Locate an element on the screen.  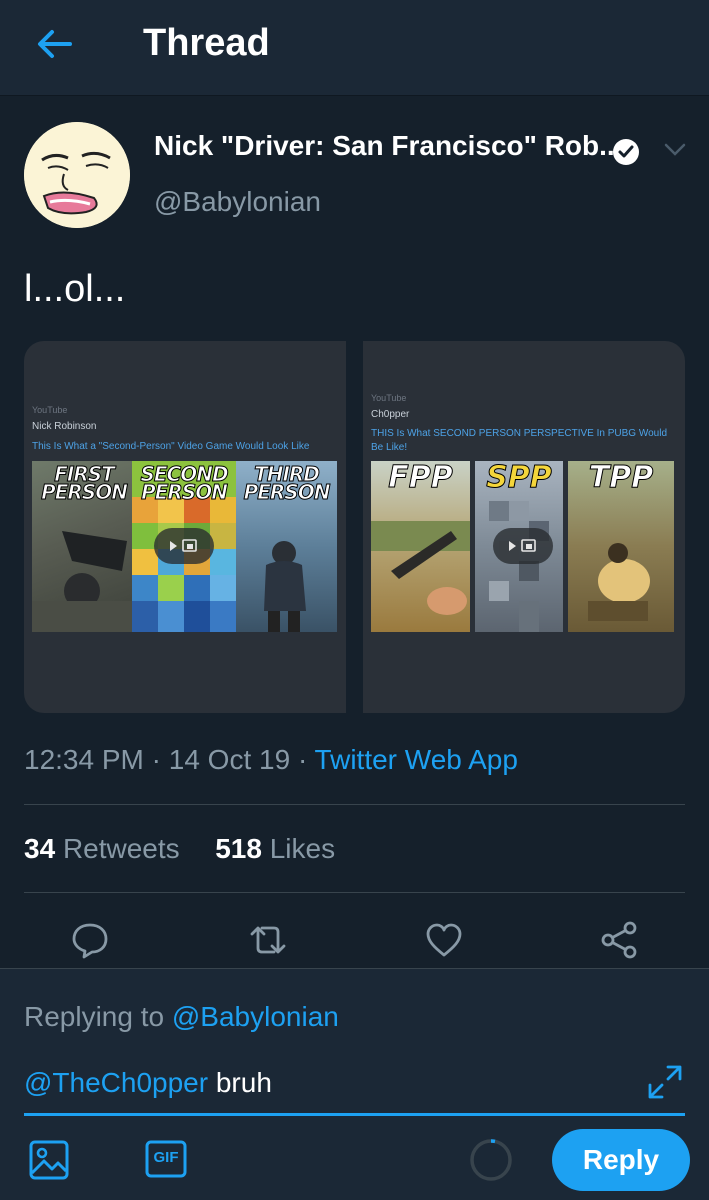
avatar is located at coordinates (77, 175).